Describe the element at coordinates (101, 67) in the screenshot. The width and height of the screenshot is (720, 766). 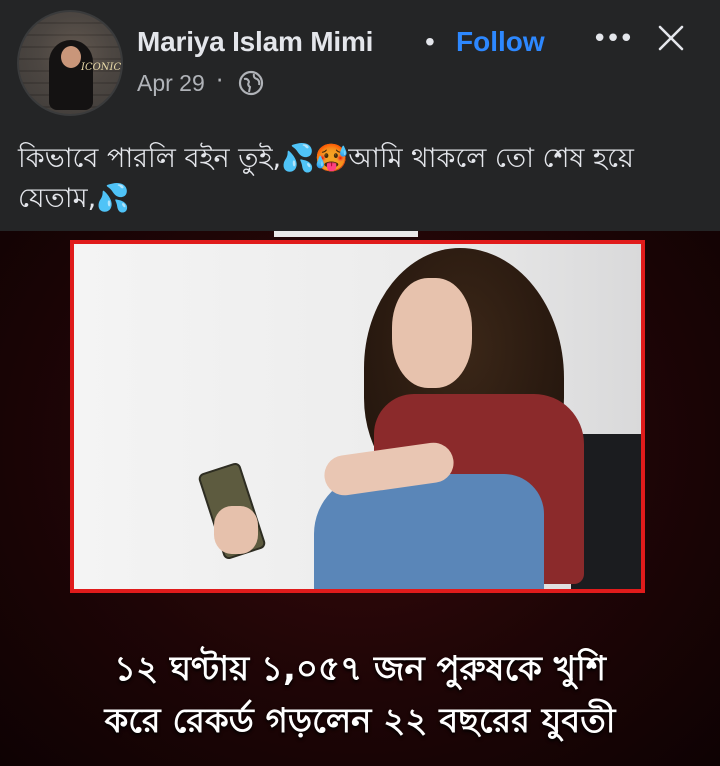
I see `avatar-tag: ICONIC` at that location.